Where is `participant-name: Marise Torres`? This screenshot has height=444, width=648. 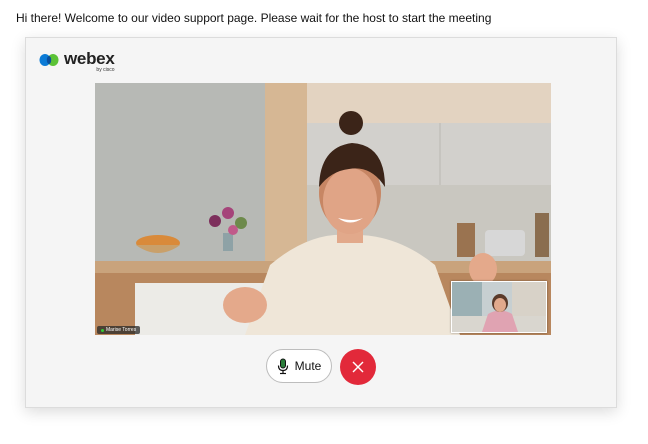 participant-name: Marise Torres is located at coordinates (121, 330).